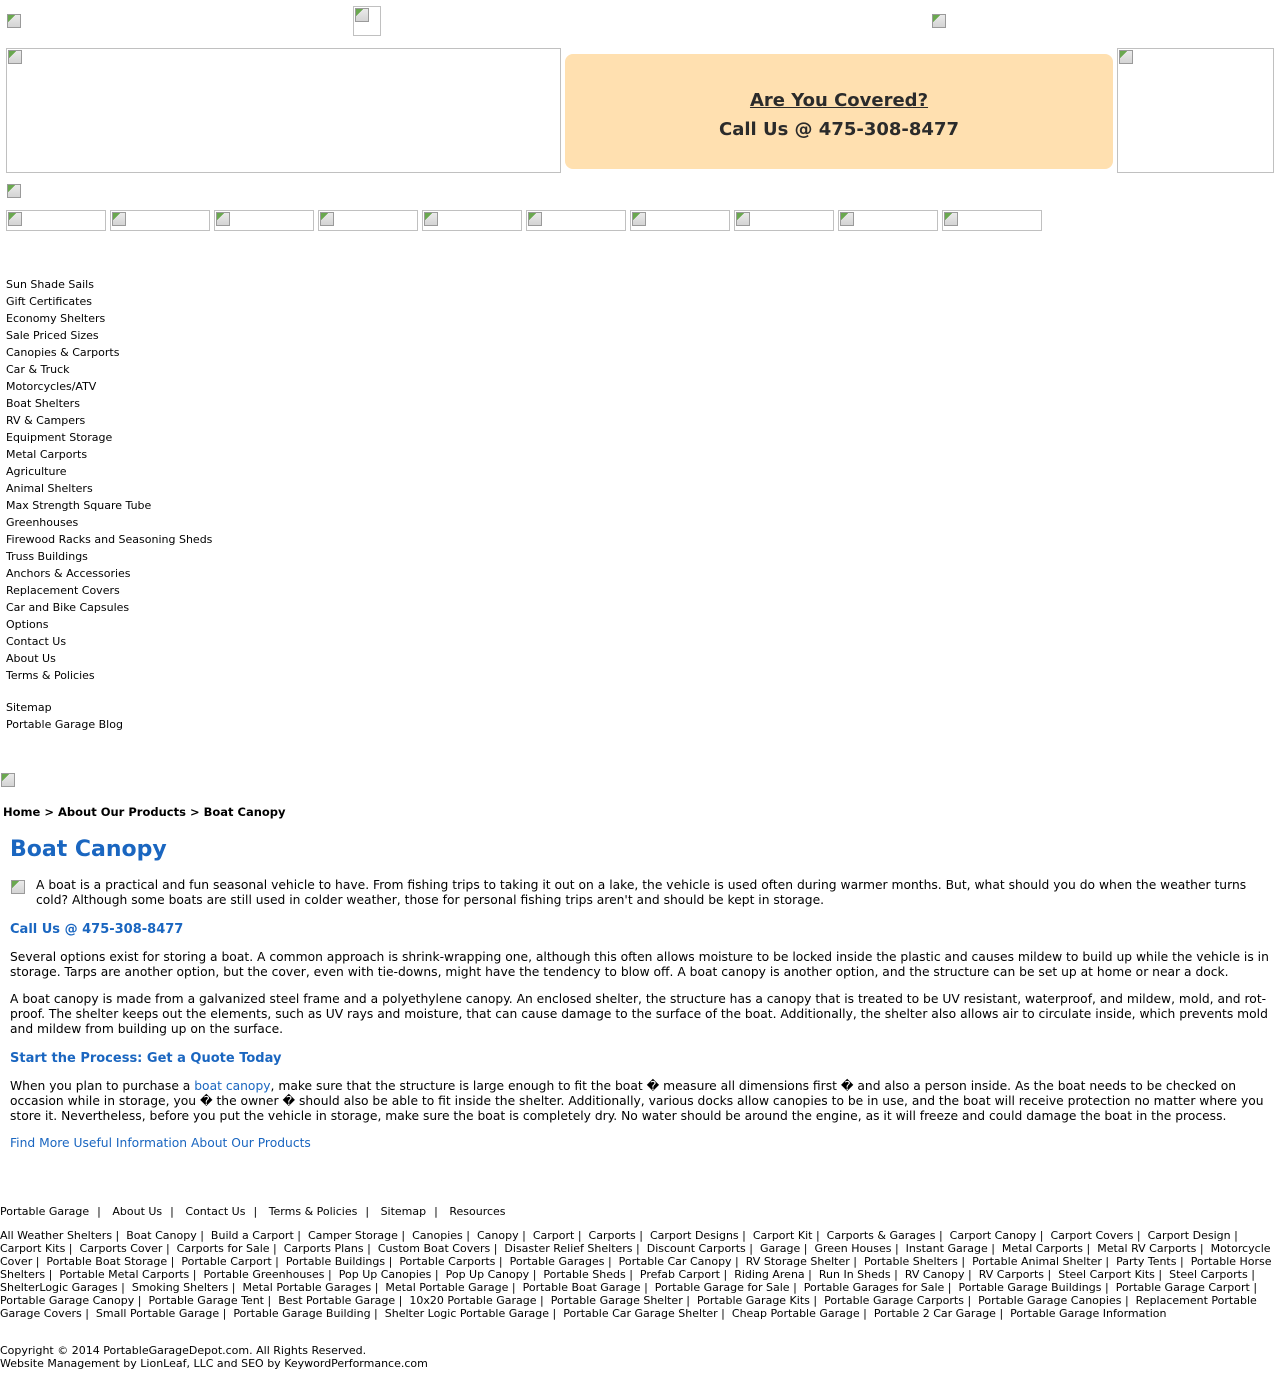 The image size is (1280, 1381). I want to click on keyword-link: Carport Design, so click(1189, 1235).